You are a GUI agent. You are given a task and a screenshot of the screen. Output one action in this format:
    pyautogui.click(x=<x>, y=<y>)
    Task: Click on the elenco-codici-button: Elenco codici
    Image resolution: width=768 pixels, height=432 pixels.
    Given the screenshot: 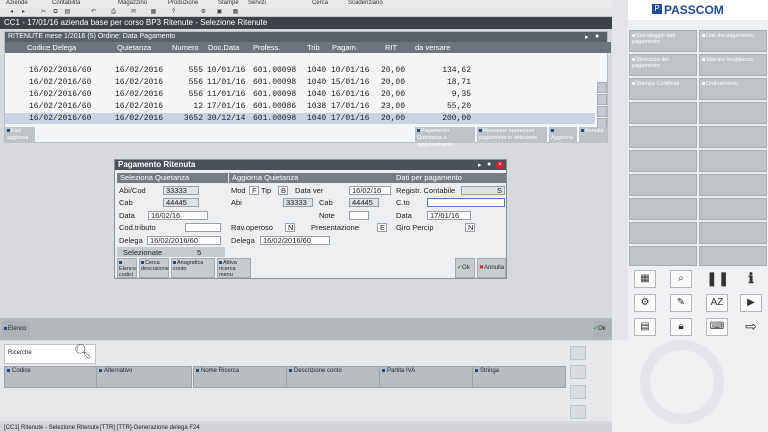 What is the action you would take?
    pyautogui.click(x=127, y=268)
    